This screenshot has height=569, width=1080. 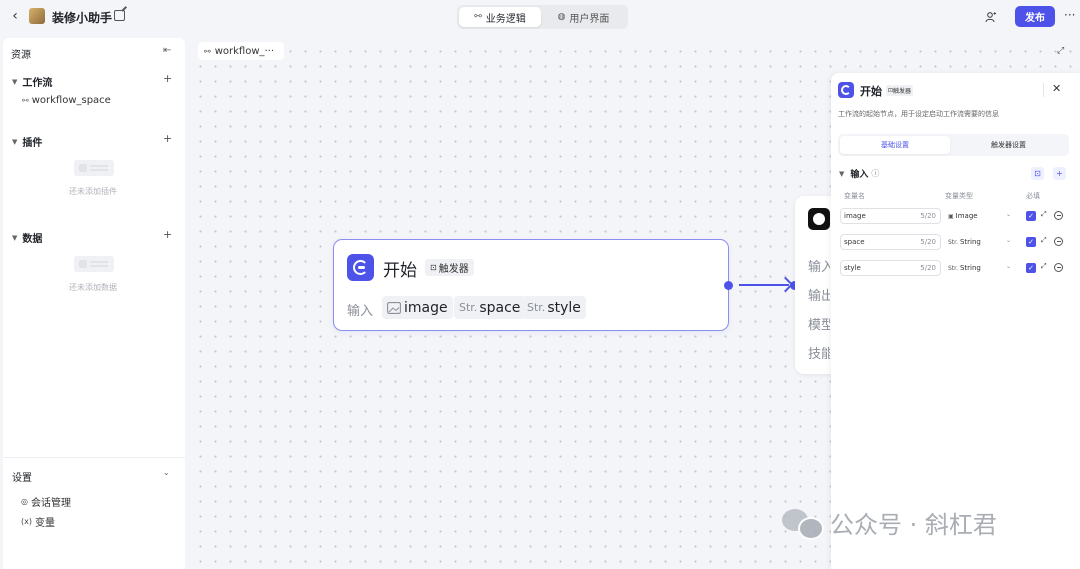 What do you see at coordinates (890, 242) in the screenshot?
I see `variable-name-input: space 5/20` at bounding box center [890, 242].